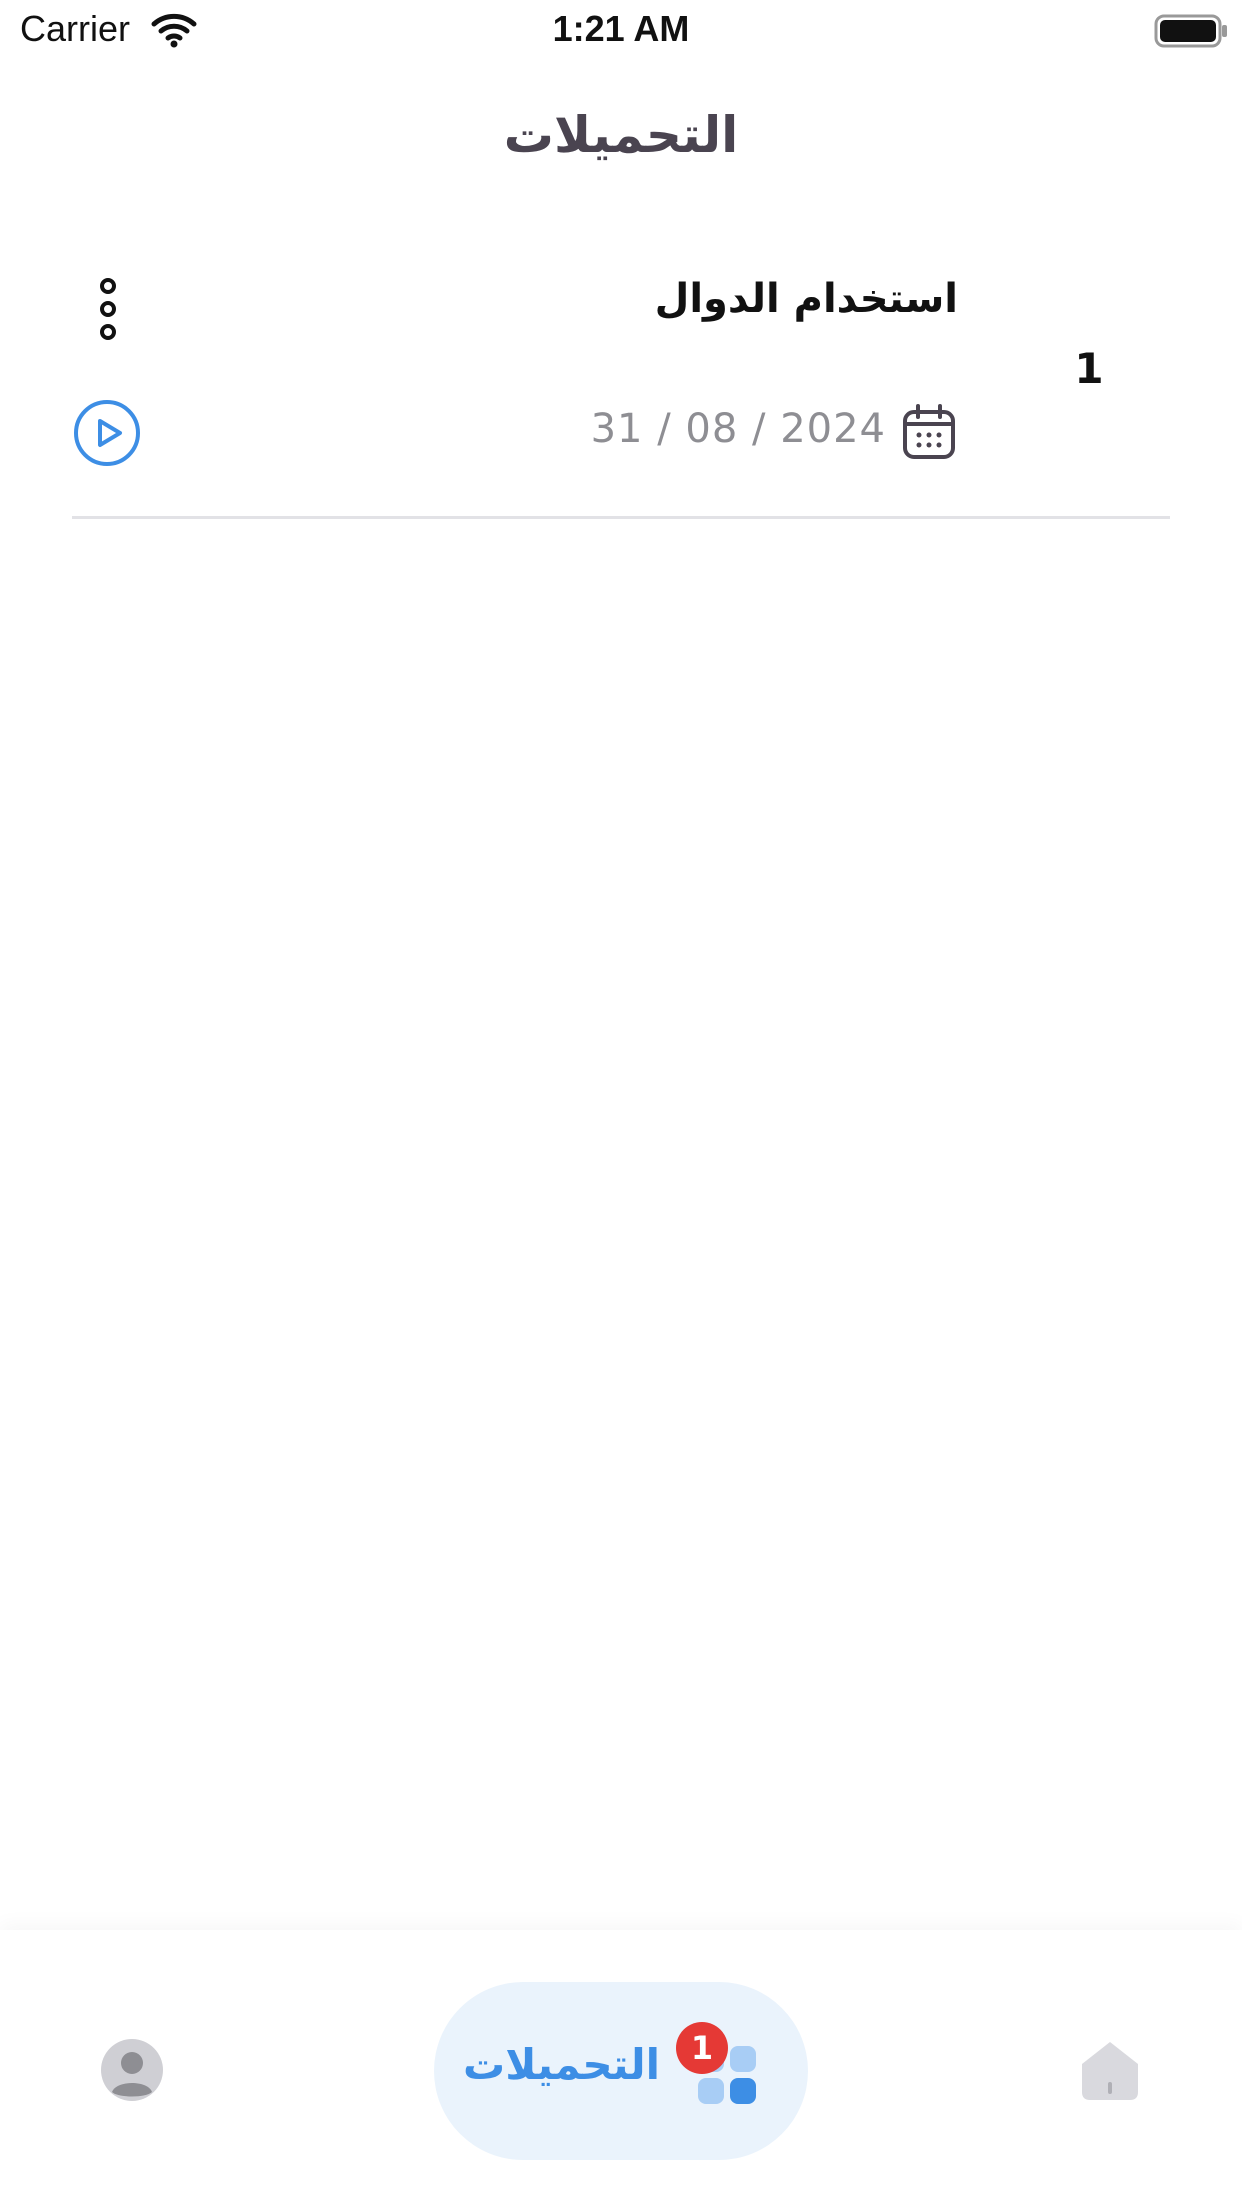 This screenshot has width=1242, height=2208. I want to click on item-index: 1, so click(1089, 368).